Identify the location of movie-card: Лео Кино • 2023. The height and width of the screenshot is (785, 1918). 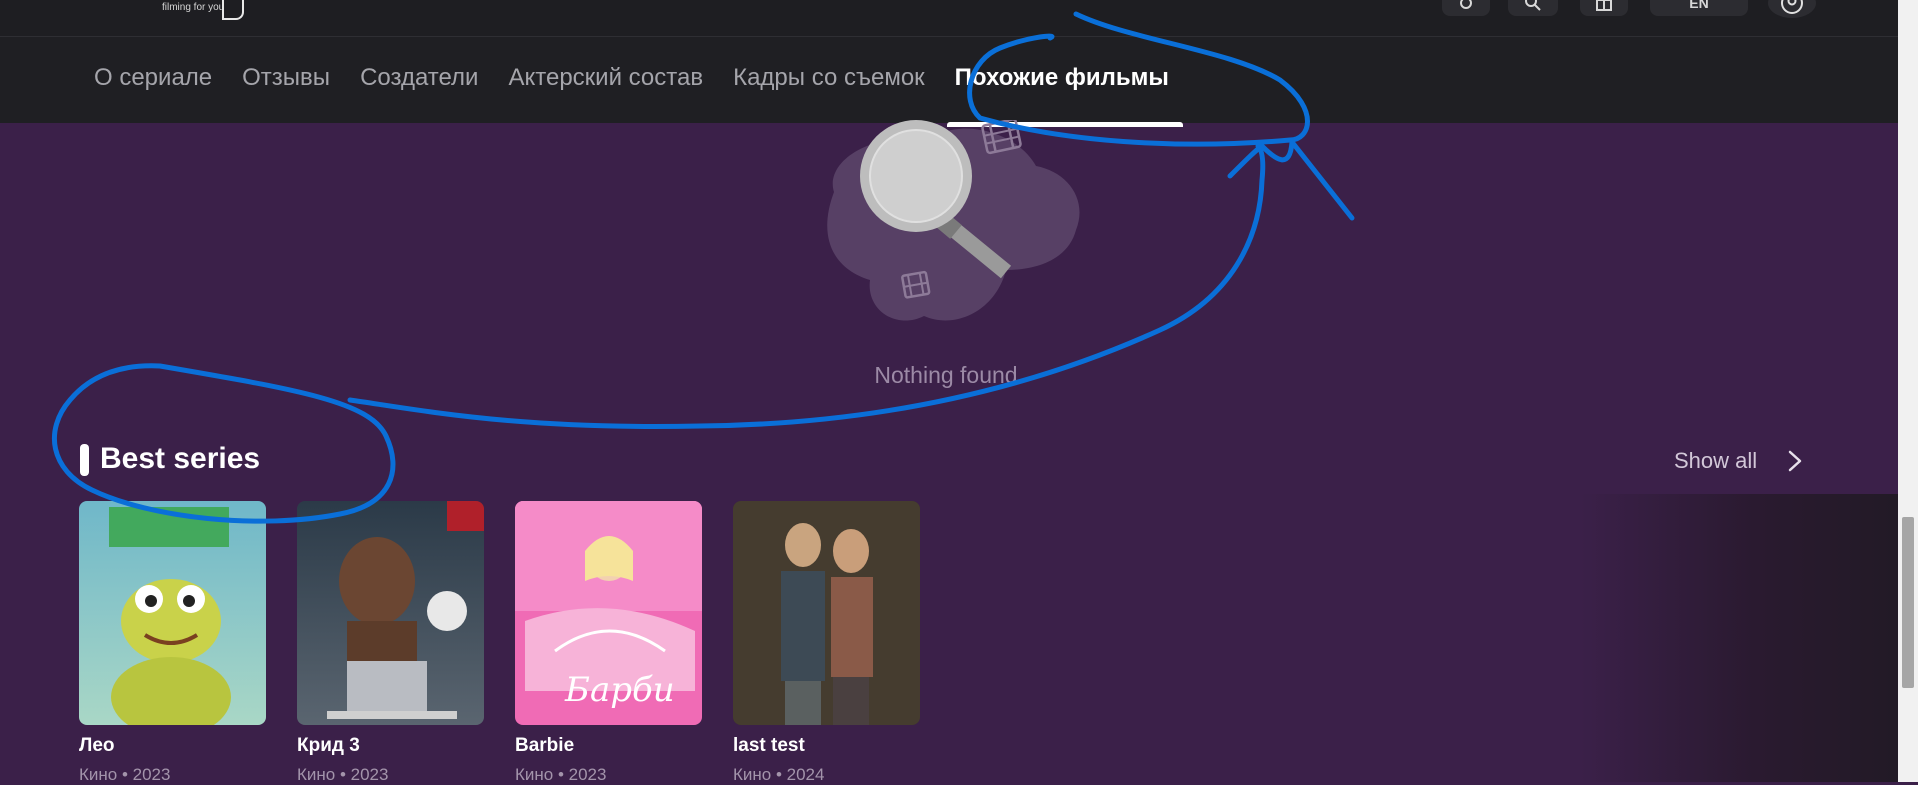
(172, 643).